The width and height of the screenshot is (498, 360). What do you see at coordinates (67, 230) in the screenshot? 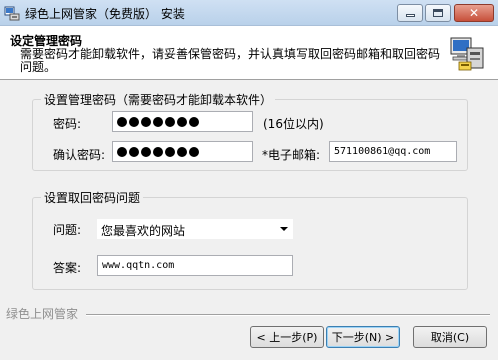
I see `question-label: 问题:` at bounding box center [67, 230].